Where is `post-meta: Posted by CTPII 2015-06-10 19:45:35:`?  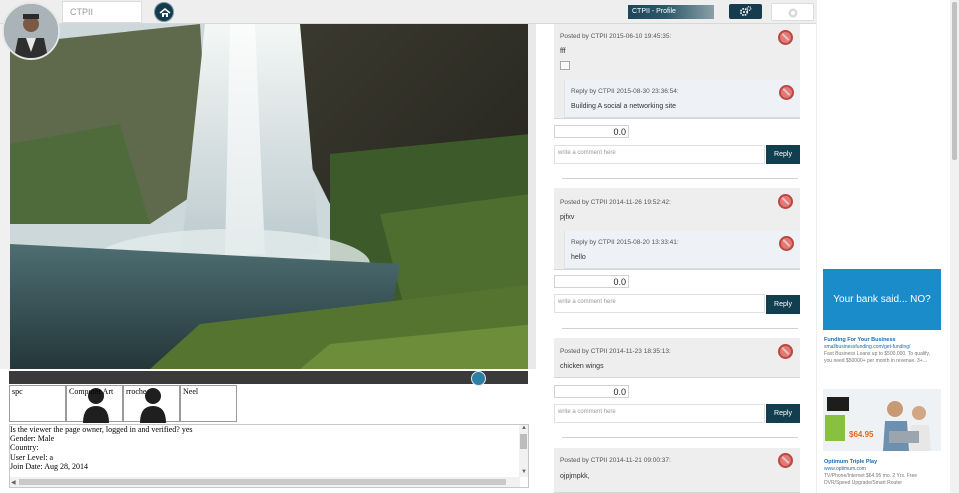
post-meta: Posted by CTPII 2015-06-10 19:45:35: is located at coordinates (616, 36).